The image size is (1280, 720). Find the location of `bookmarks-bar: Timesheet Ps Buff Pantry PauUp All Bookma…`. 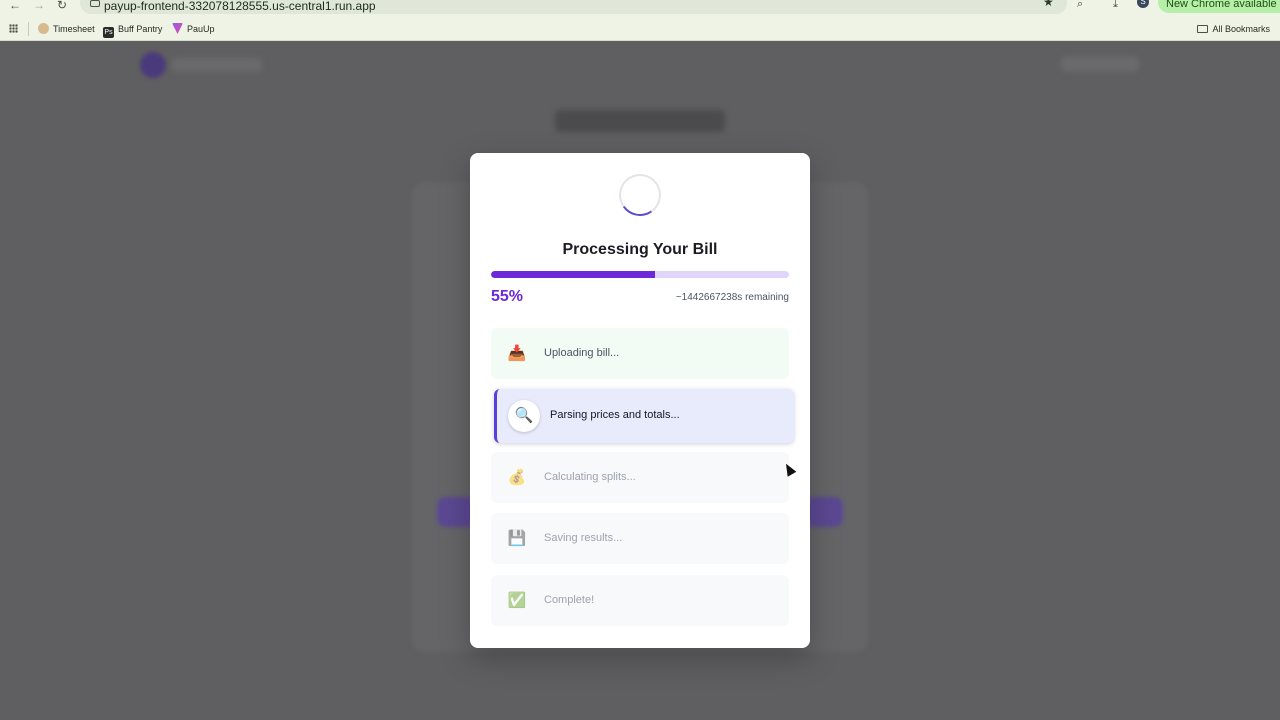

bookmarks-bar: Timesheet Ps Buff Pantry PauUp All Bookma… is located at coordinates (640, 28).